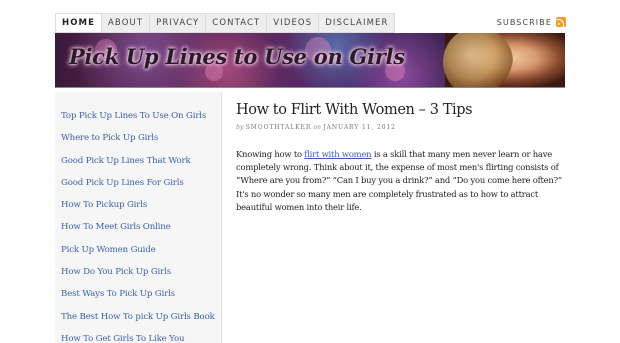  Describe the element at coordinates (293, 23) in the screenshot. I see `nav-videos: VIDEOS` at that location.